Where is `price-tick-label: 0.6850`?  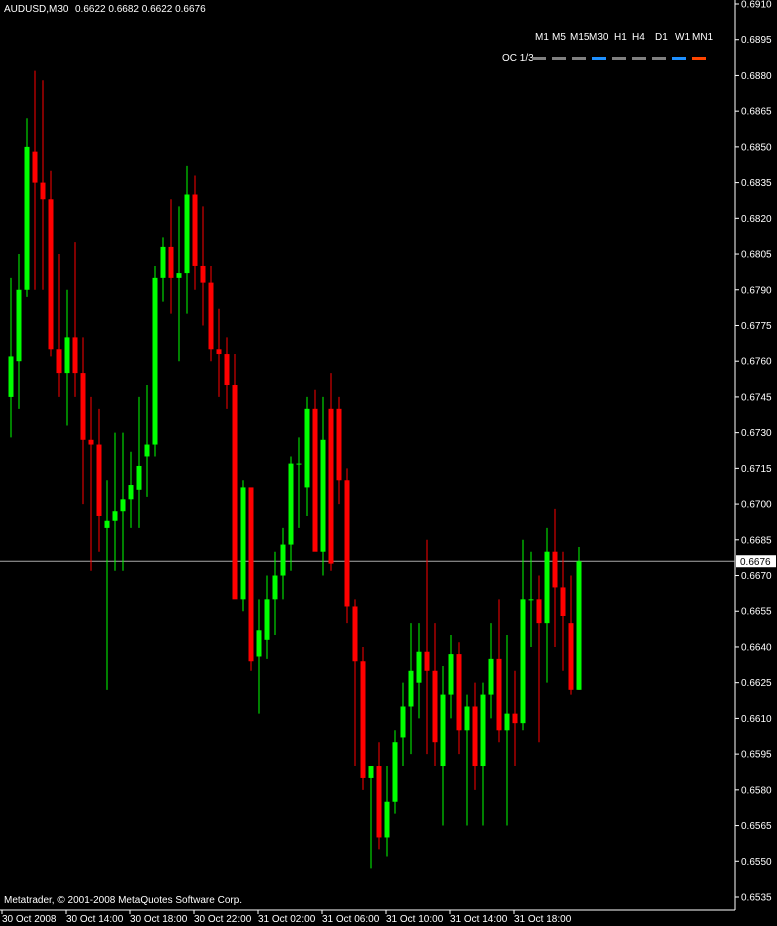 price-tick-label: 0.6850 is located at coordinates (756, 147).